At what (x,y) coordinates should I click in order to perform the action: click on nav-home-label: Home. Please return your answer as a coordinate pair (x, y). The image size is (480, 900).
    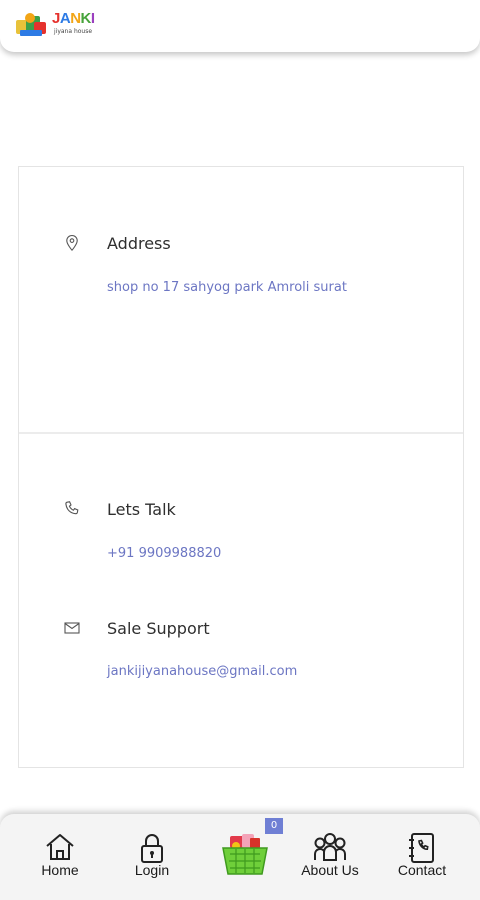
    Looking at the image, I should click on (60, 870).